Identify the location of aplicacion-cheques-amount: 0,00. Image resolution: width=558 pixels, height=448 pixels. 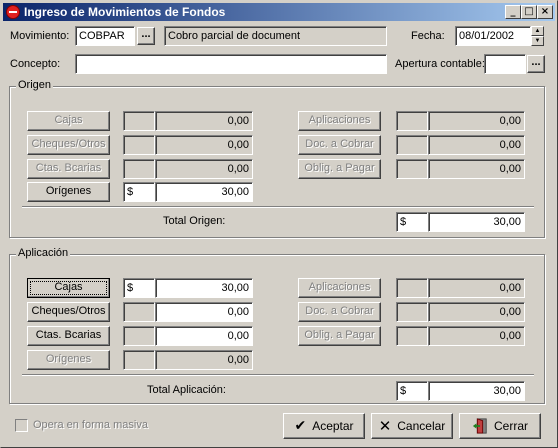
(204, 312).